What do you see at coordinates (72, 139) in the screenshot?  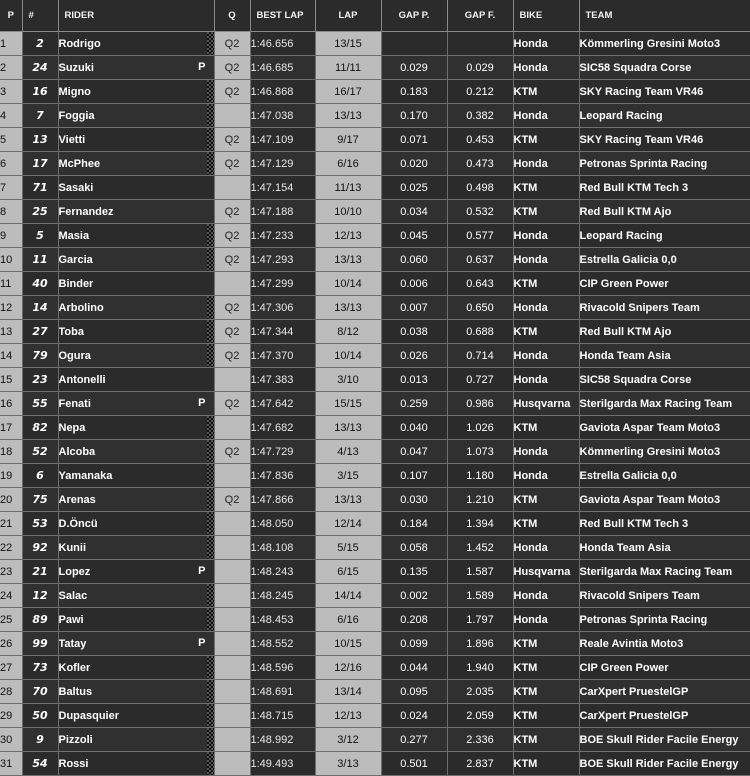 I see `rider-name: Vietti` at bounding box center [72, 139].